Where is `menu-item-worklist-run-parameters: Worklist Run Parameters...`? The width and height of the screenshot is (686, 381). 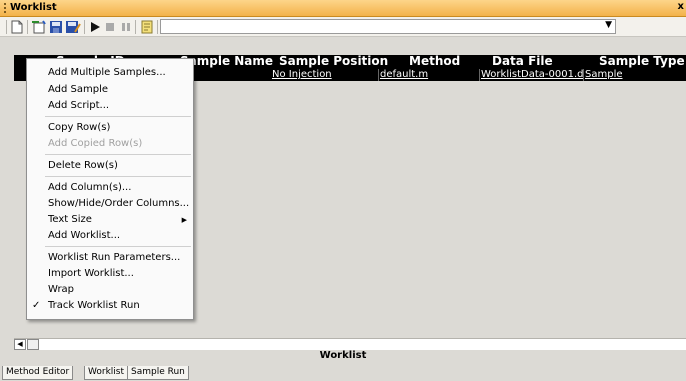
menu-item-worklist-run-parameters: Worklist Run Parameters... is located at coordinates (114, 257).